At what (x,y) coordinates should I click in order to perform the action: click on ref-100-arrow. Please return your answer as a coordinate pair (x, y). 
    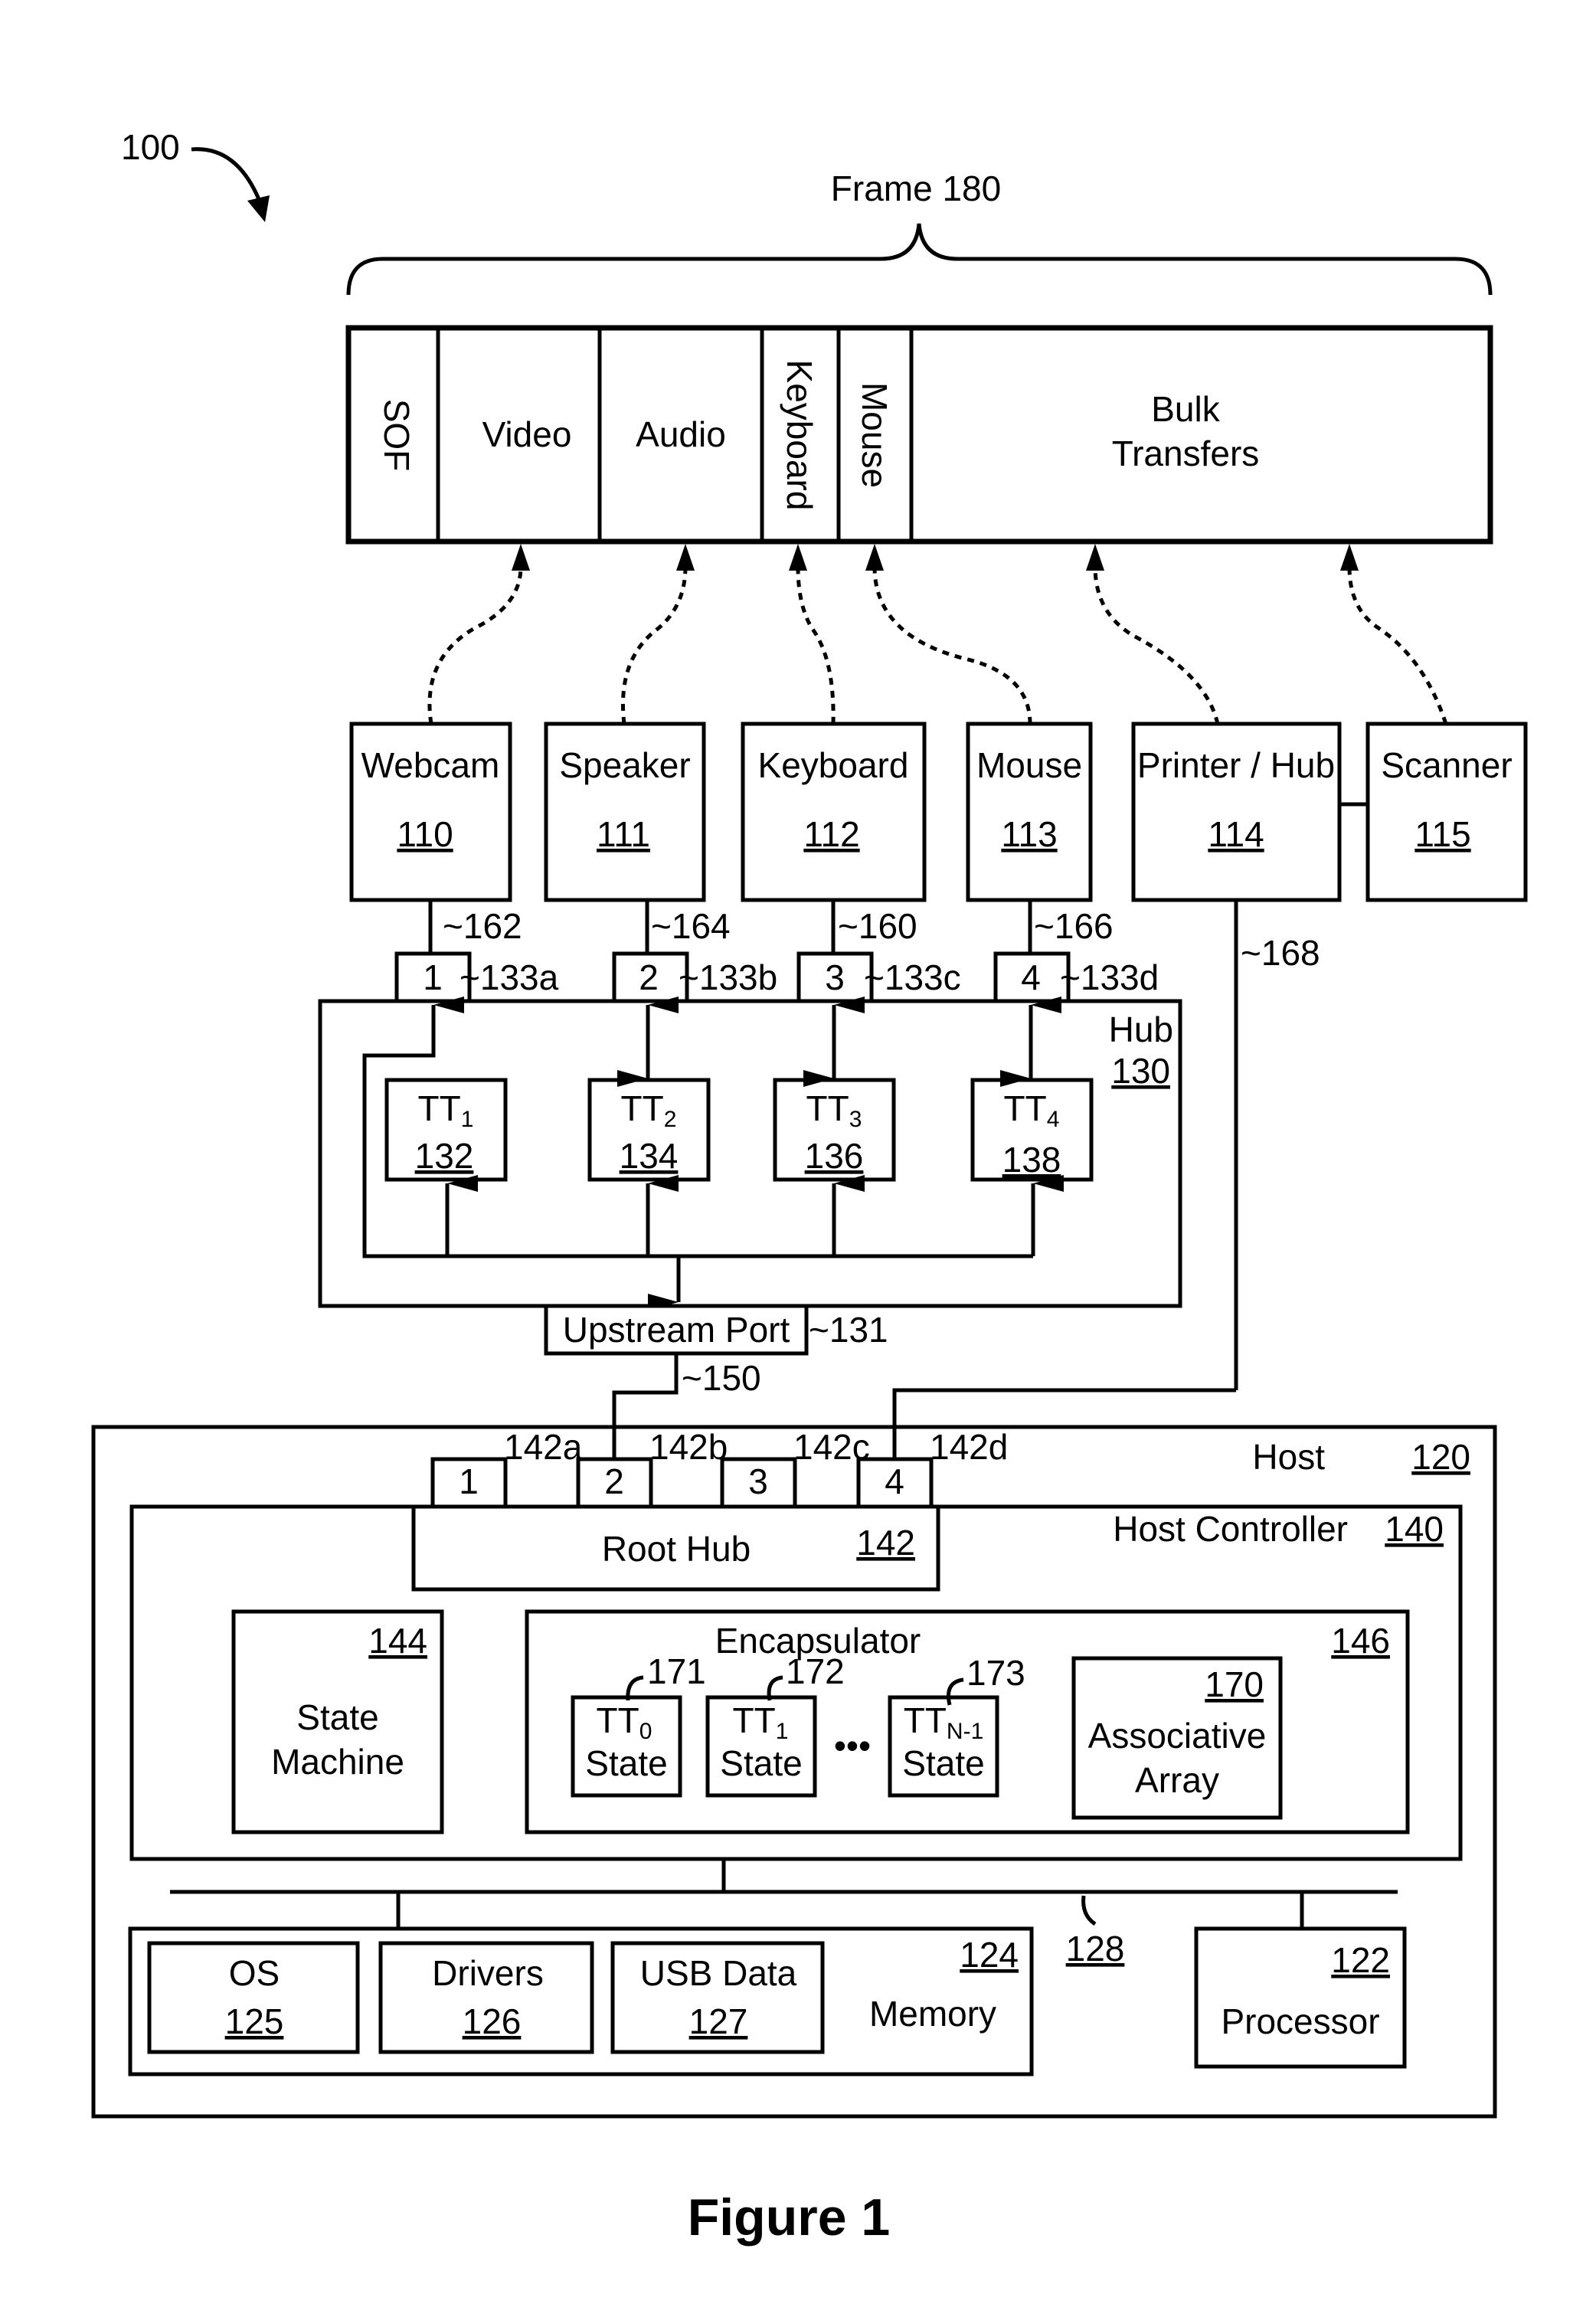
    Looking at the image, I should click on (227, 175).